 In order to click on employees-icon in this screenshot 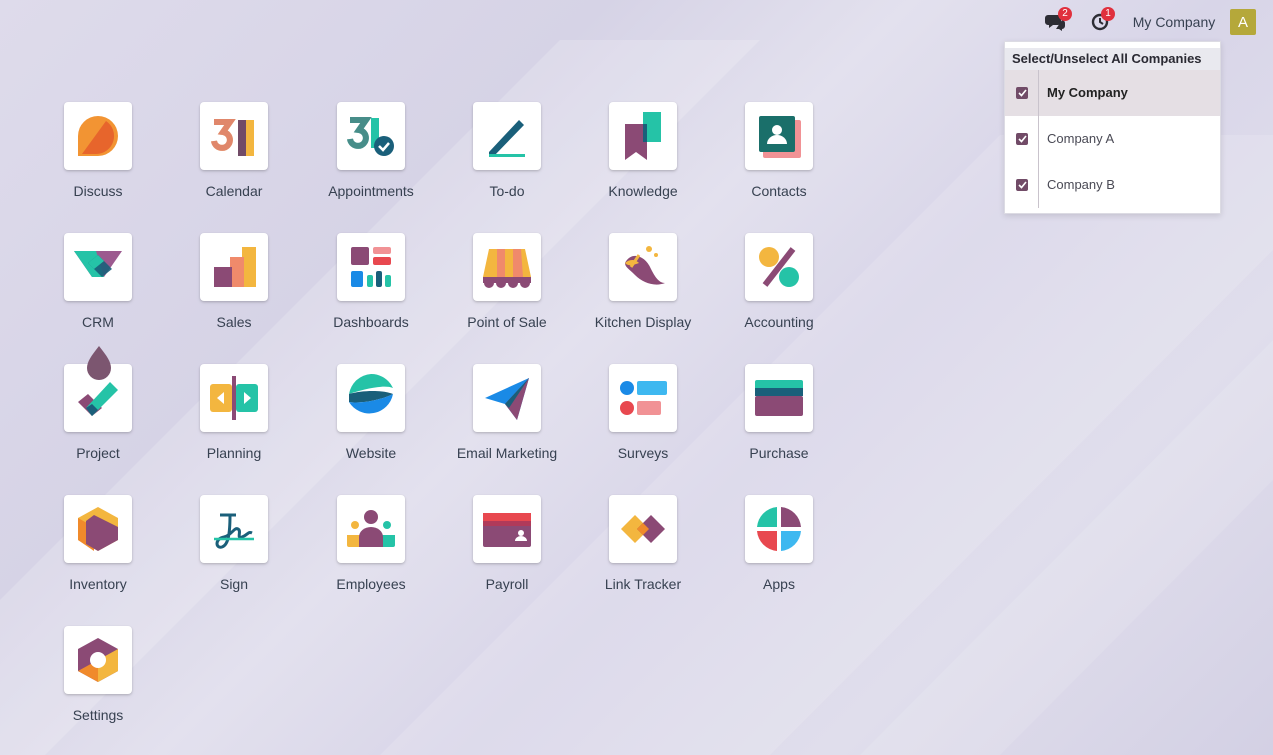, I will do `click(371, 528)`.